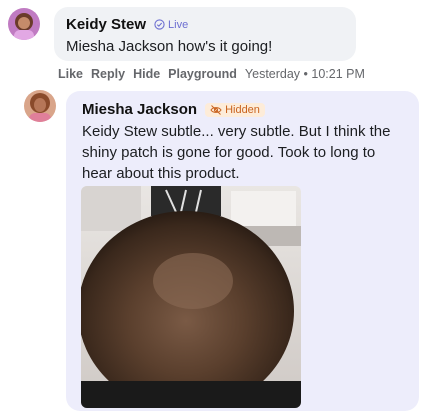 The height and width of the screenshot is (414, 424). I want to click on live-badge: Live, so click(171, 25).